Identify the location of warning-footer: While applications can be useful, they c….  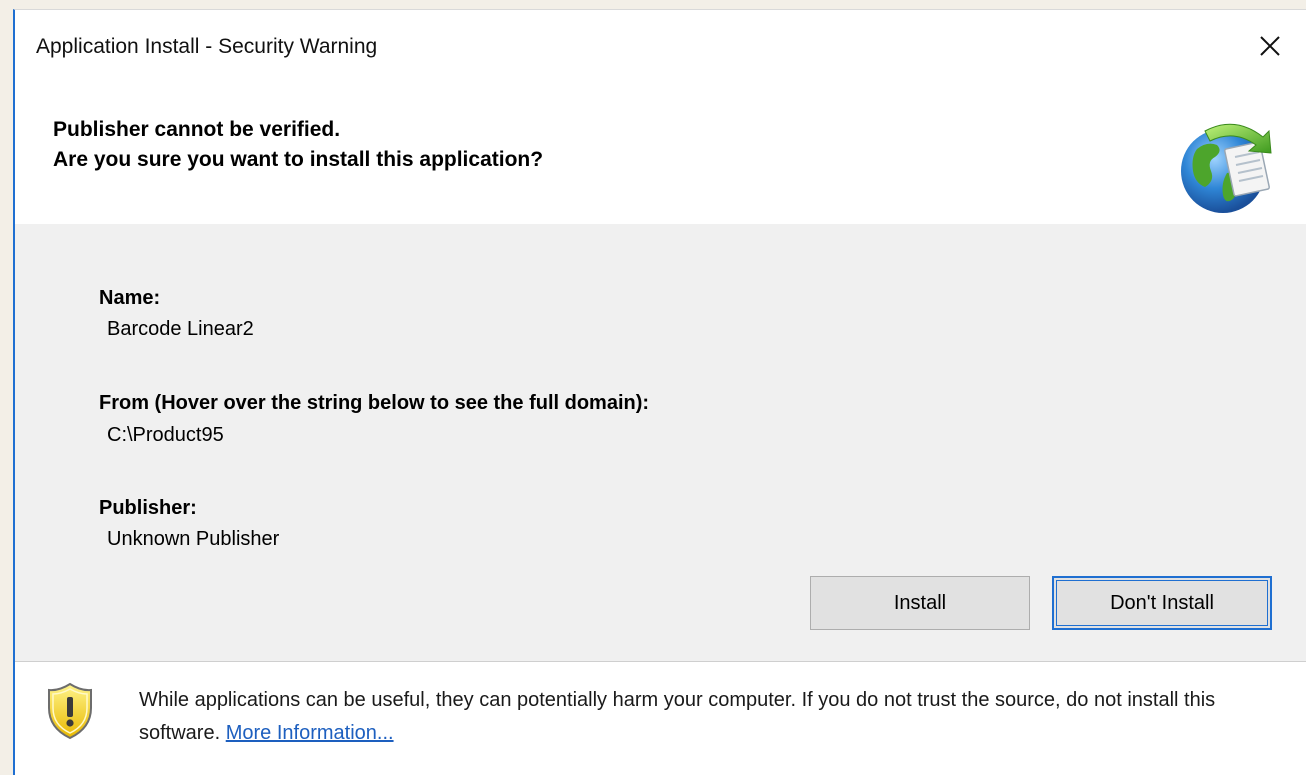
(660, 718).